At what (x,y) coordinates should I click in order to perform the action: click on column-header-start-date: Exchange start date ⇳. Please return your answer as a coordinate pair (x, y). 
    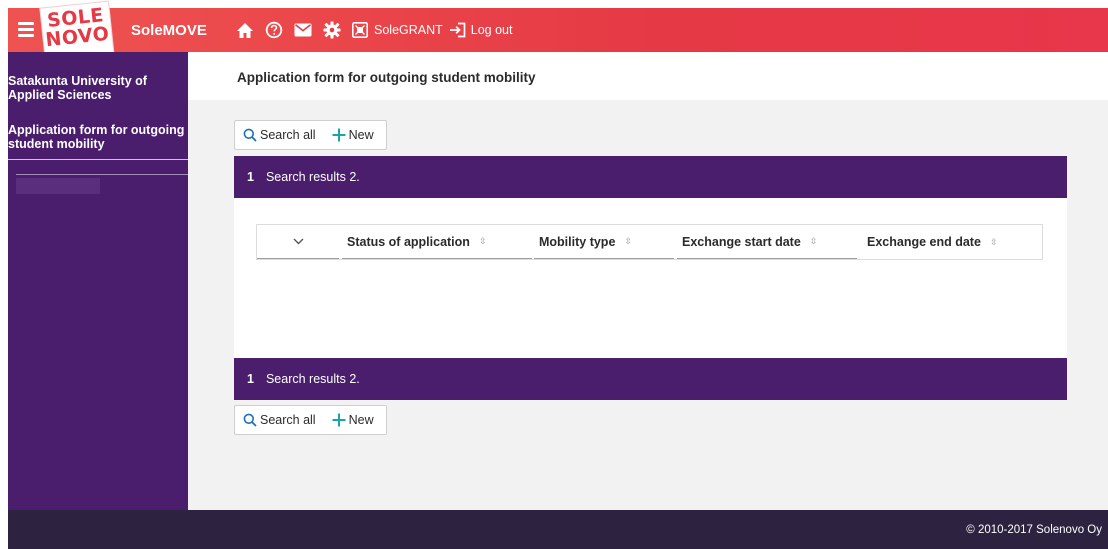
    Looking at the image, I should click on (767, 242).